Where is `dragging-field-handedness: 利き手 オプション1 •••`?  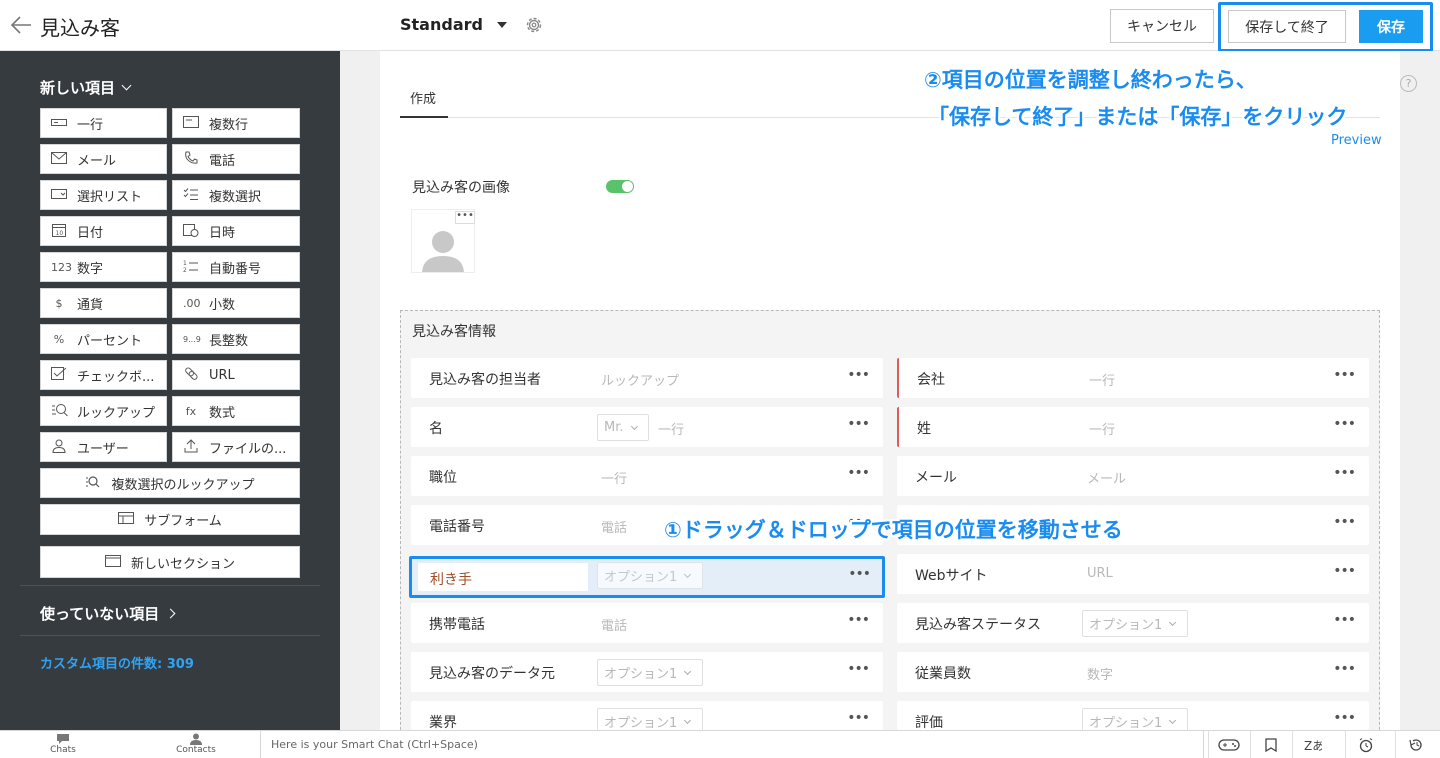 dragging-field-handedness: 利き手 オプション1 ••• is located at coordinates (647, 577).